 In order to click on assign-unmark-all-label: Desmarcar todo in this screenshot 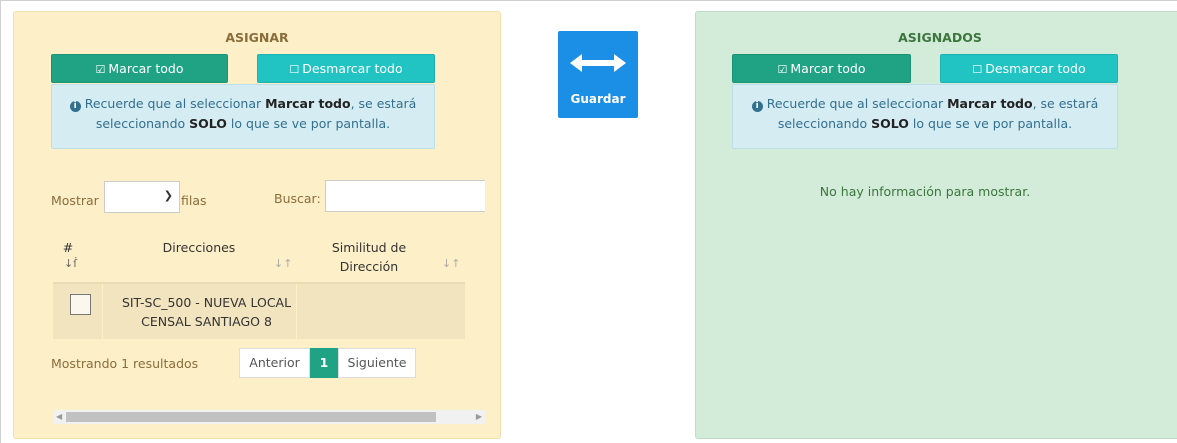, I will do `click(352, 68)`.